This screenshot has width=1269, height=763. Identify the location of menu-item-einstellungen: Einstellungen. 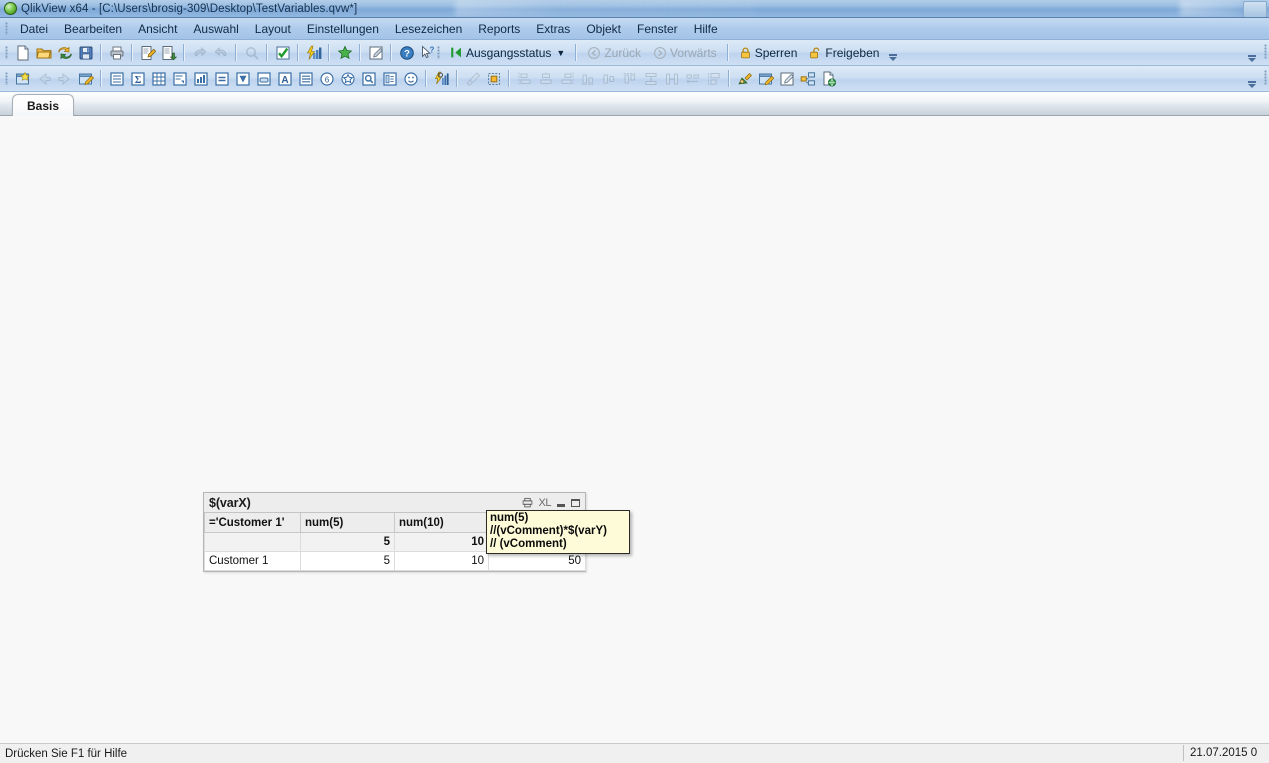
(343, 29).